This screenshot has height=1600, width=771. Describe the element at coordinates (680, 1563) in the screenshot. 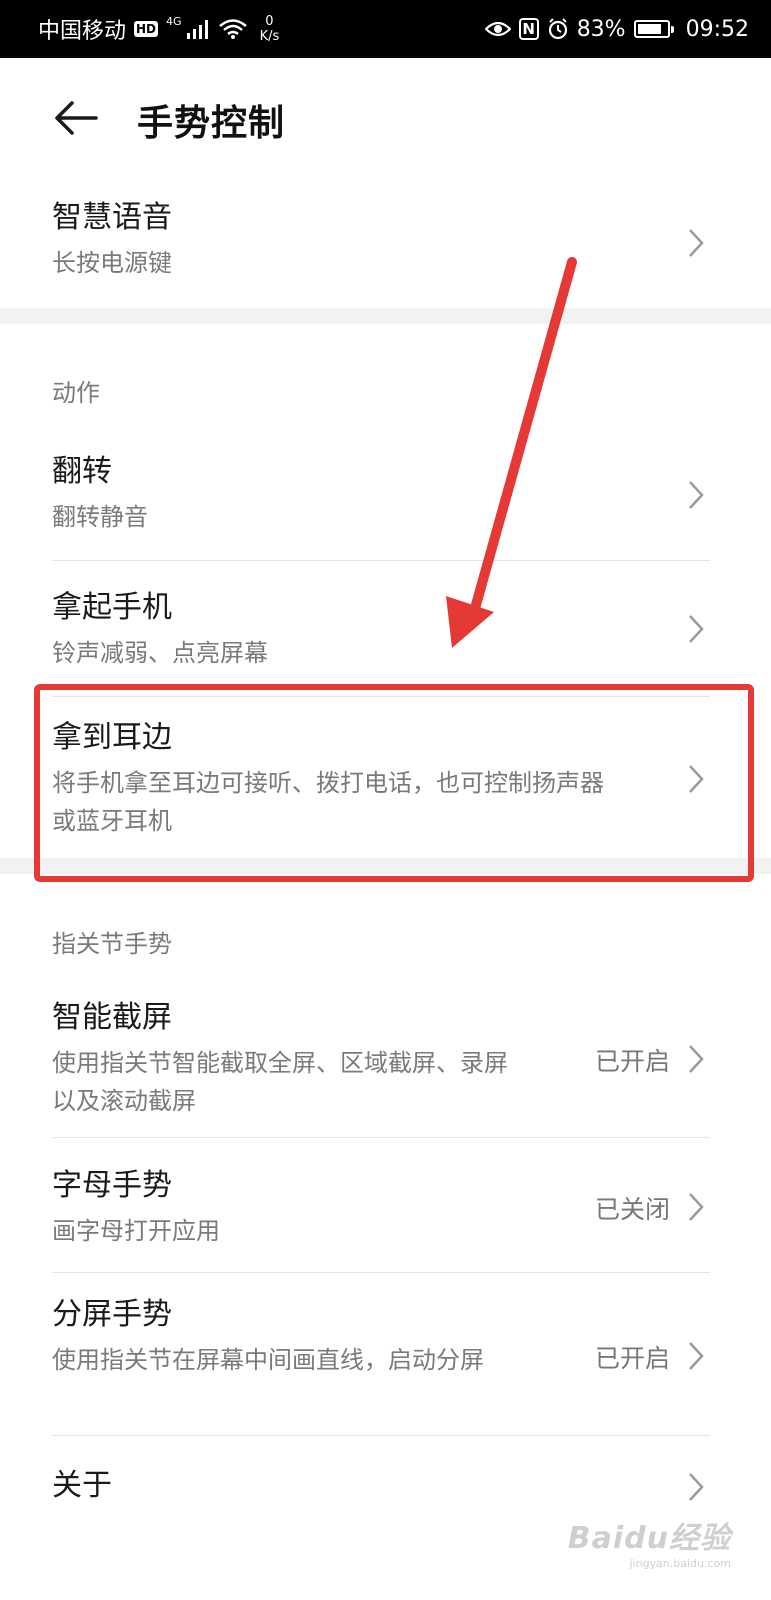

I see `watermark-site: jingyan.baidu.com` at that location.